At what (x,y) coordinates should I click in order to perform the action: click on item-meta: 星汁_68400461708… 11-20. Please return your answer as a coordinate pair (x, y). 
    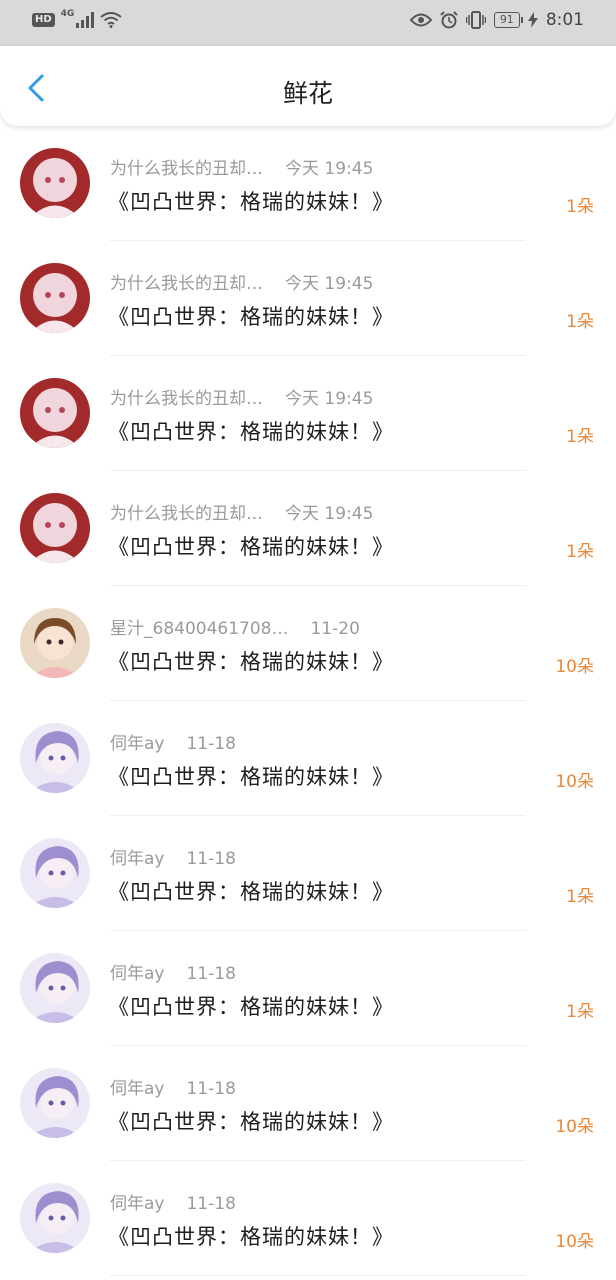
    Looking at the image, I should click on (235, 626).